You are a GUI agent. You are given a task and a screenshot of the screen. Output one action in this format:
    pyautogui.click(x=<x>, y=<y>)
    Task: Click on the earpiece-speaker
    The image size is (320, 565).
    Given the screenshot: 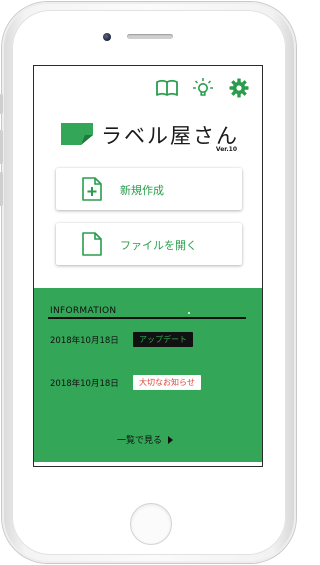 What is the action you would take?
    pyautogui.click(x=150, y=36)
    